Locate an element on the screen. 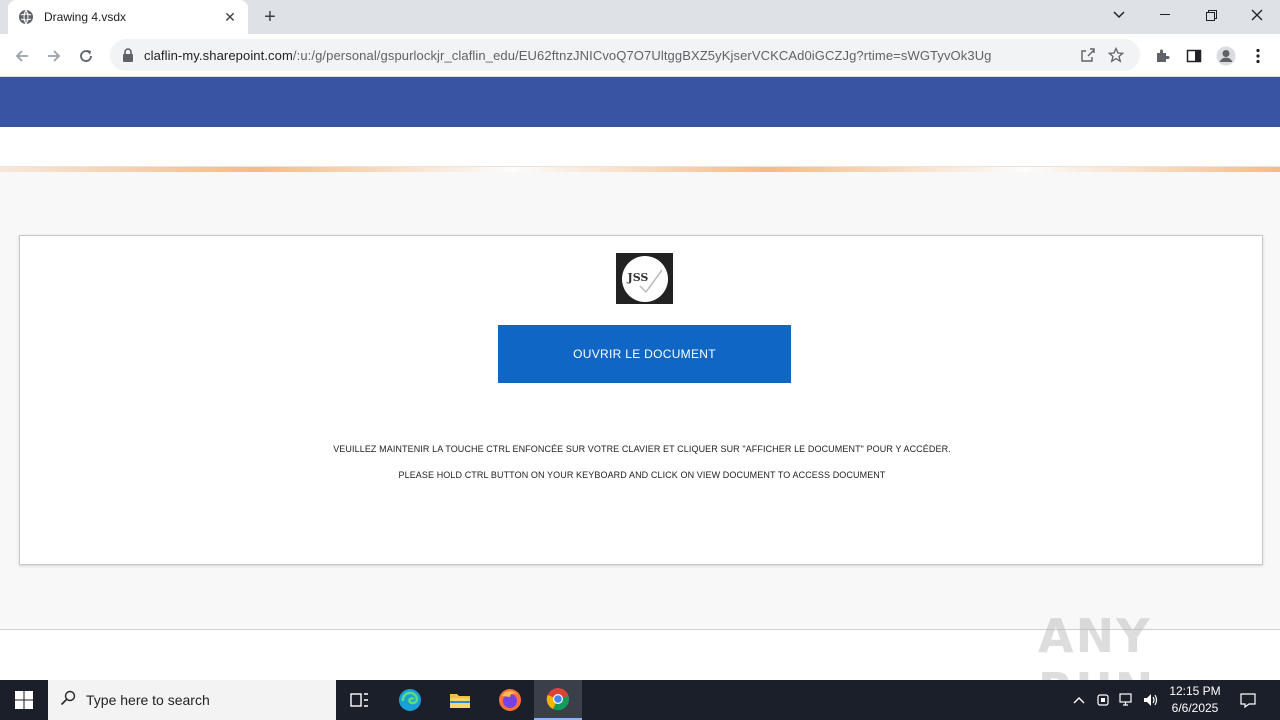  logo-seal: JSS is located at coordinates (644, 278).